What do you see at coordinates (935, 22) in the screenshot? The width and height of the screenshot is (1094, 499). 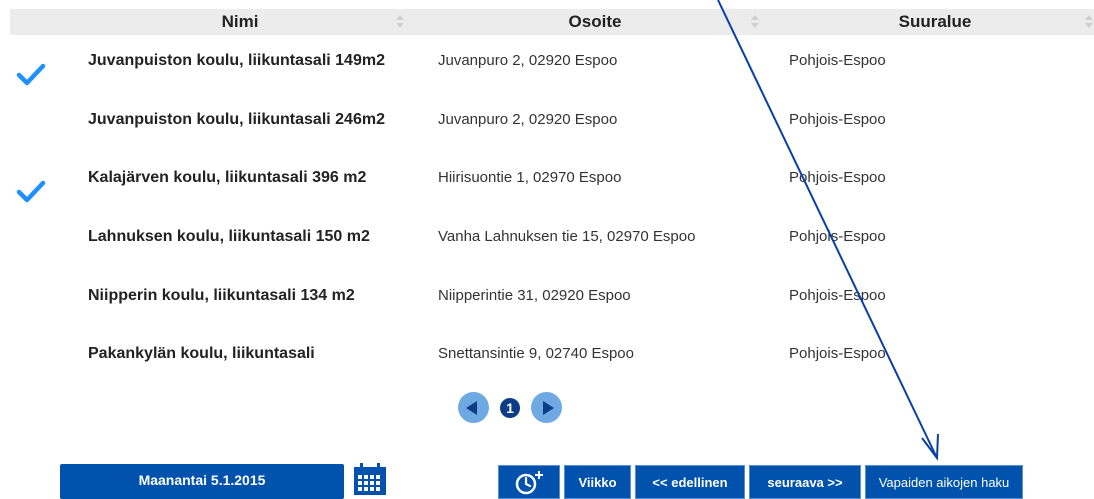 I see `column-header-suuralue: Suuralue` at bounding box center [935, 22].